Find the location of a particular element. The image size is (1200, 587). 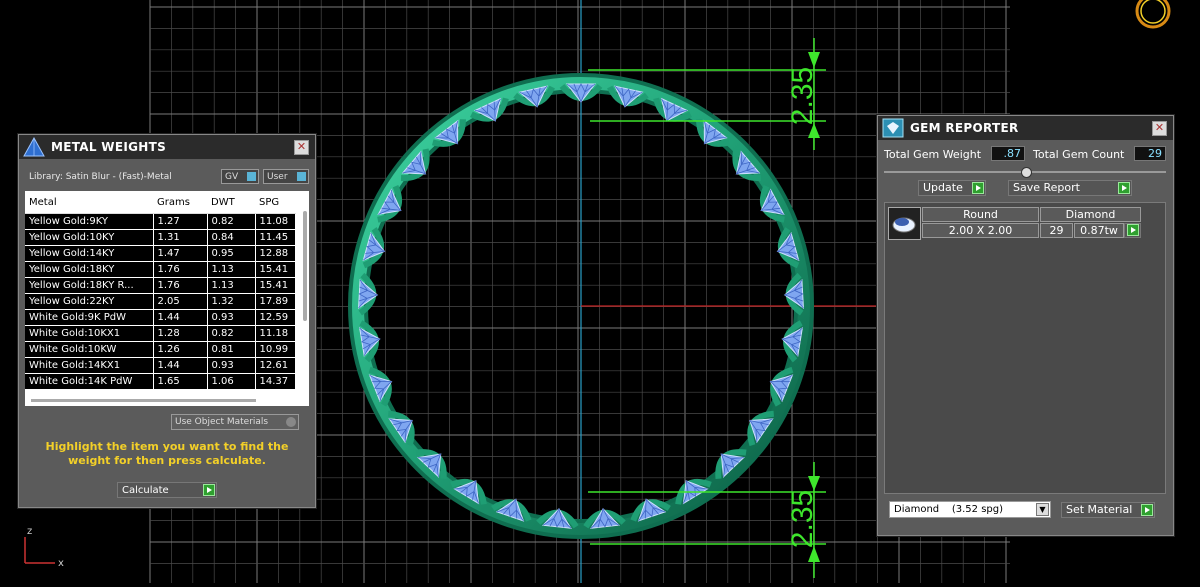

table-cell: White Gold:9K PdW is located at coordinates (89, 317).